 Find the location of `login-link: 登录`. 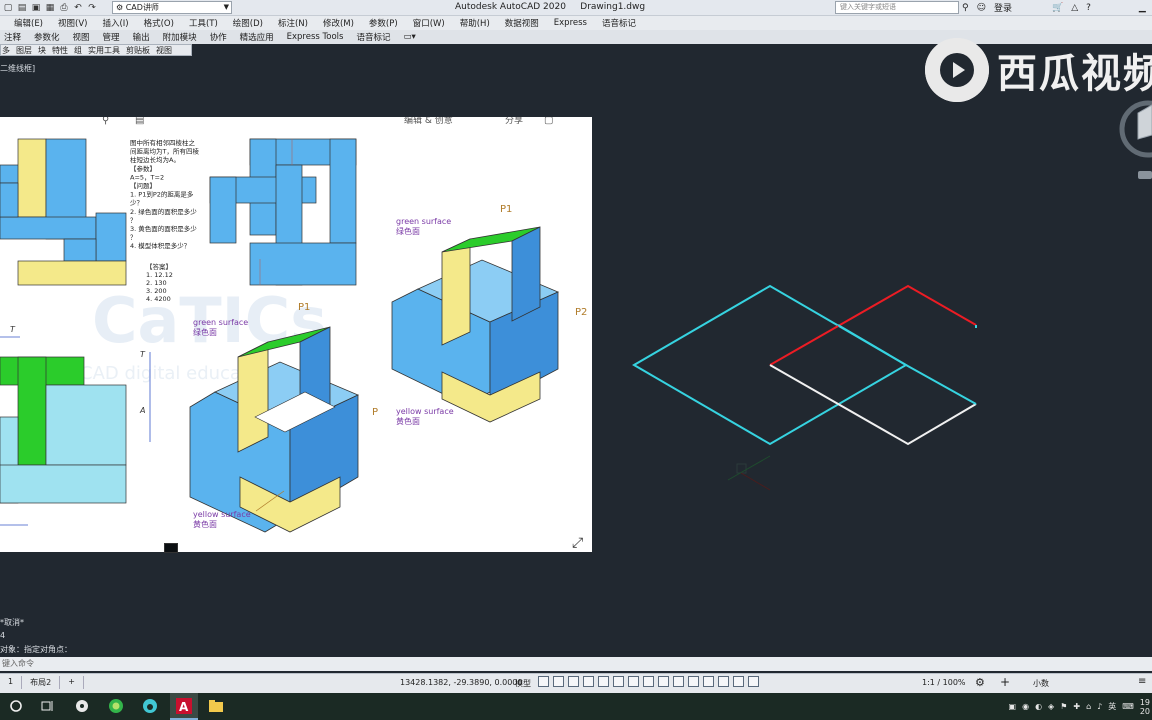

login-link: 登录 is located at coordinates (1003, 7).